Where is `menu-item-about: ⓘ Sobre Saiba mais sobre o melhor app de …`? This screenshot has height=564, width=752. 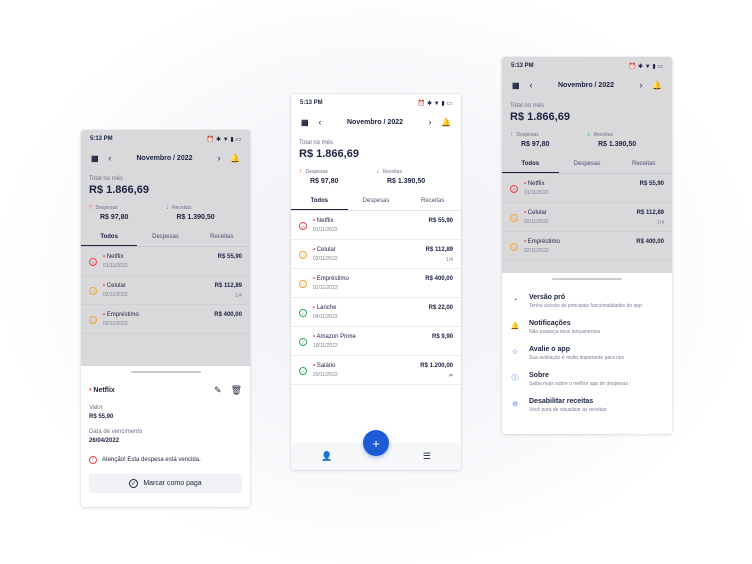 menu-item-about: ⓘ Sobre Saiba mais sobre o melhor app de … is located at coordinates (587, 379).